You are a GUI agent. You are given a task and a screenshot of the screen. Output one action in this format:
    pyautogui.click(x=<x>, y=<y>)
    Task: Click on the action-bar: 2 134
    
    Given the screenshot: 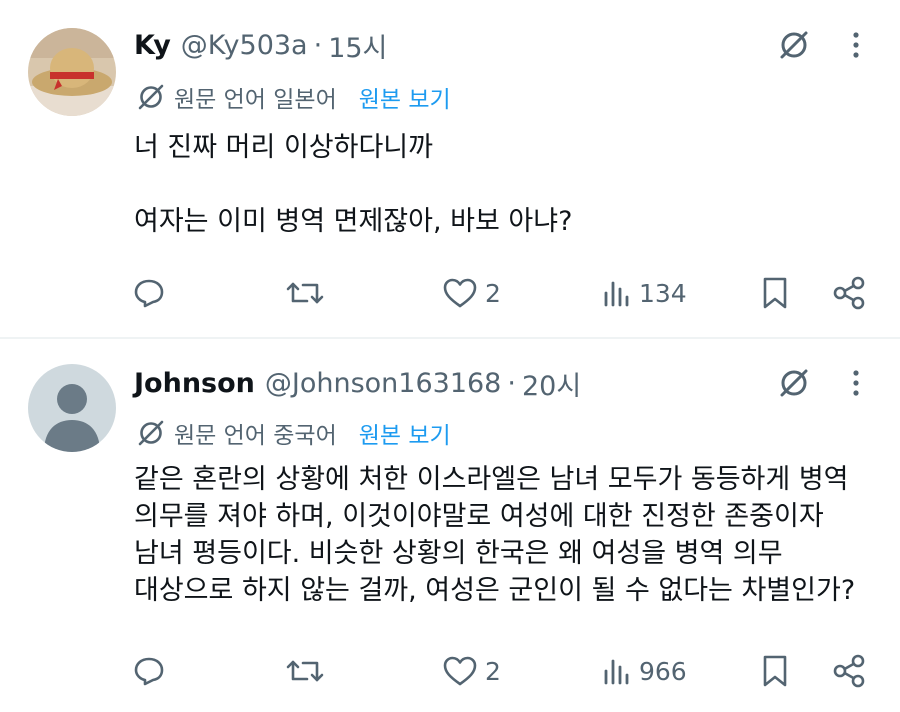 What is the action you would take?
    pyautogui.click(x=450, y=293)
    